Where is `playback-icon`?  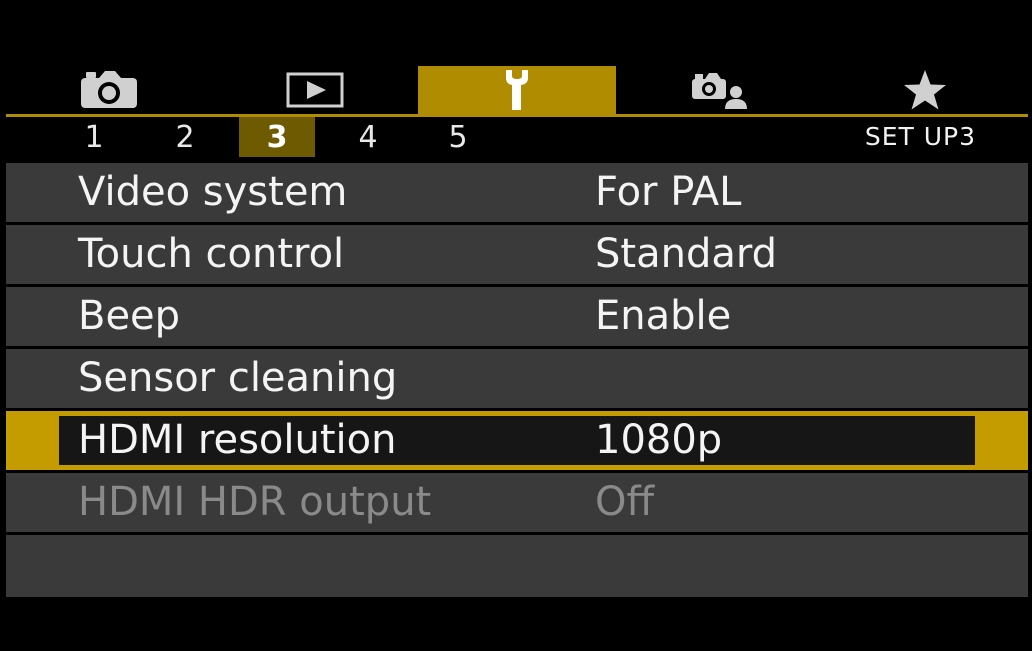 playback-icon is located at coordinates (315, 90).